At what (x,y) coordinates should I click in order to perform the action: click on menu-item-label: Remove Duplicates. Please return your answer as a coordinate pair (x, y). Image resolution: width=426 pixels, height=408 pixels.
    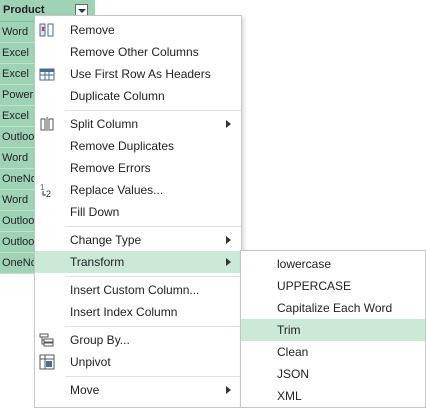
    Looking at the image, I should click on (122, 146).